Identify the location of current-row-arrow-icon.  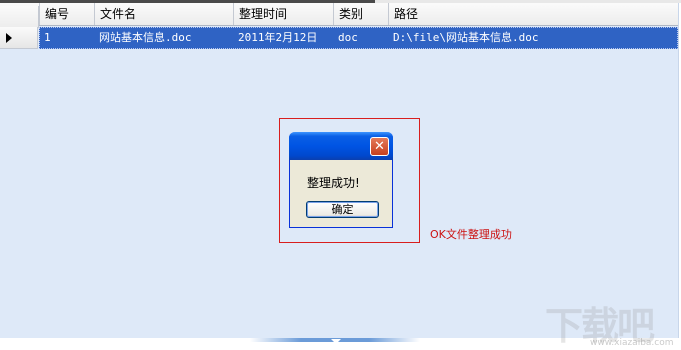
(9, 38).